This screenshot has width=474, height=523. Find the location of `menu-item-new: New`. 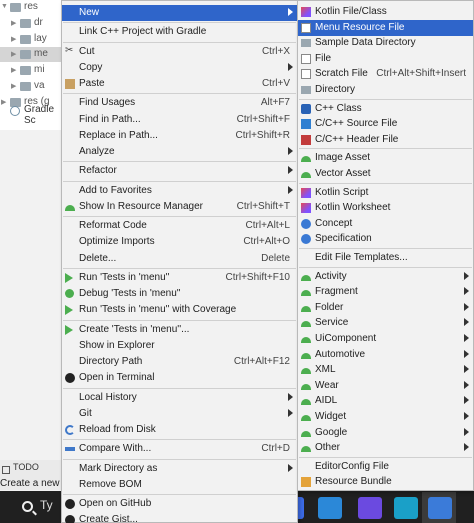

menu-item-new: New is located at coordinates (179, 13).